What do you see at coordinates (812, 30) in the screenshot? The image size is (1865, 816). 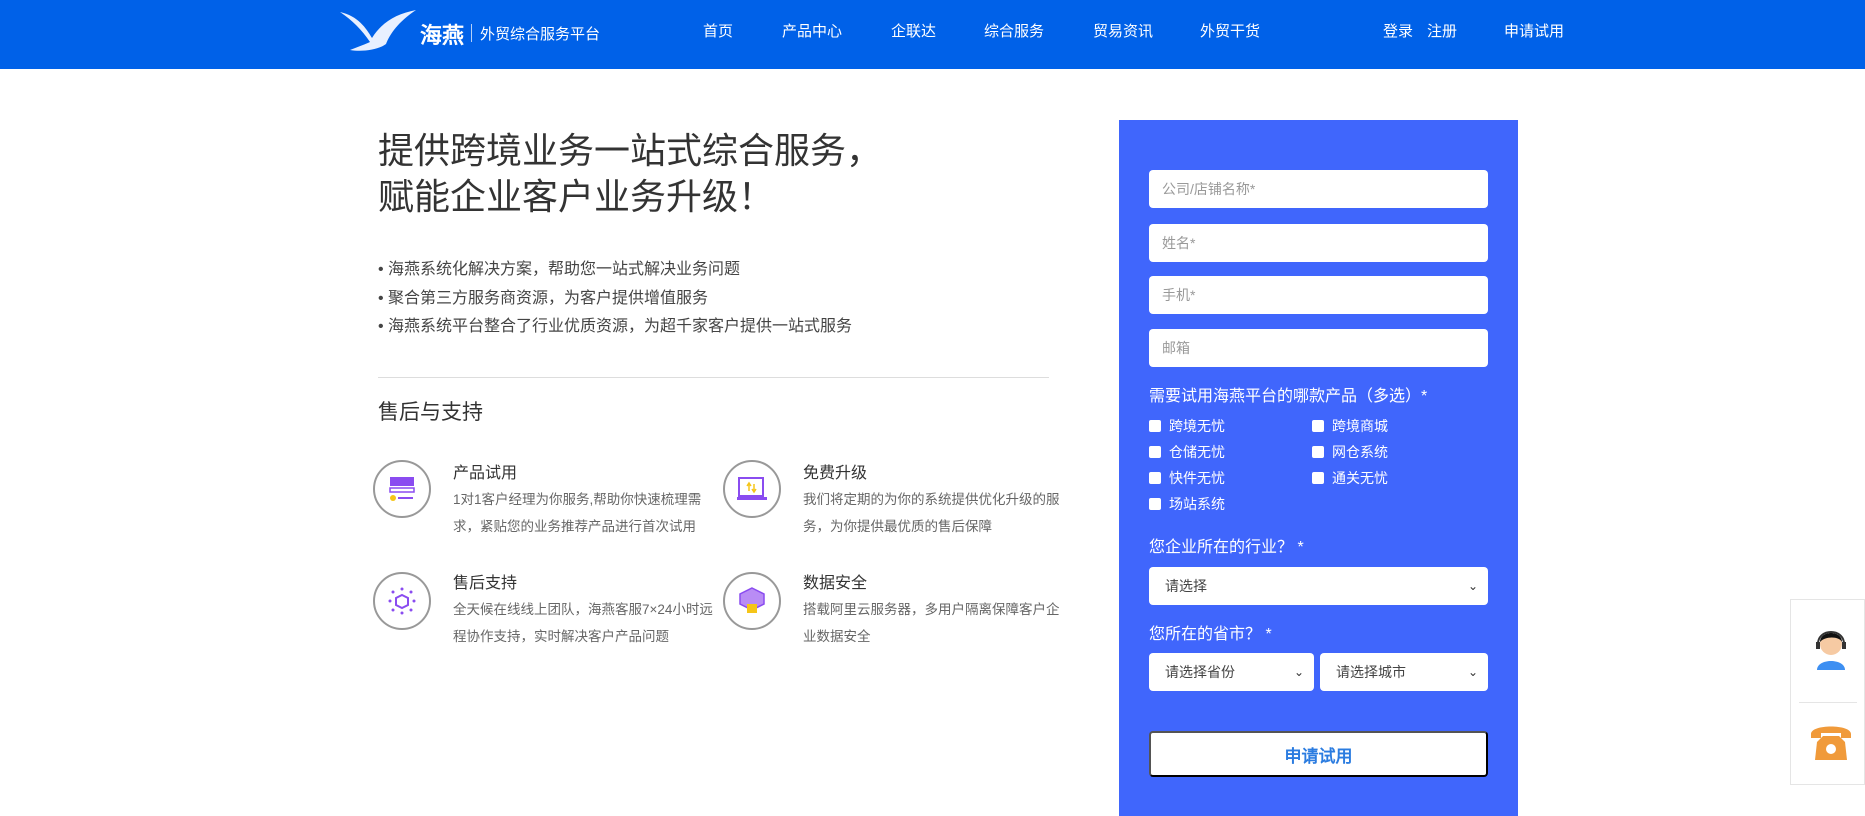 I see `nav-products: 产品中心` at bounding box center [812, 30].